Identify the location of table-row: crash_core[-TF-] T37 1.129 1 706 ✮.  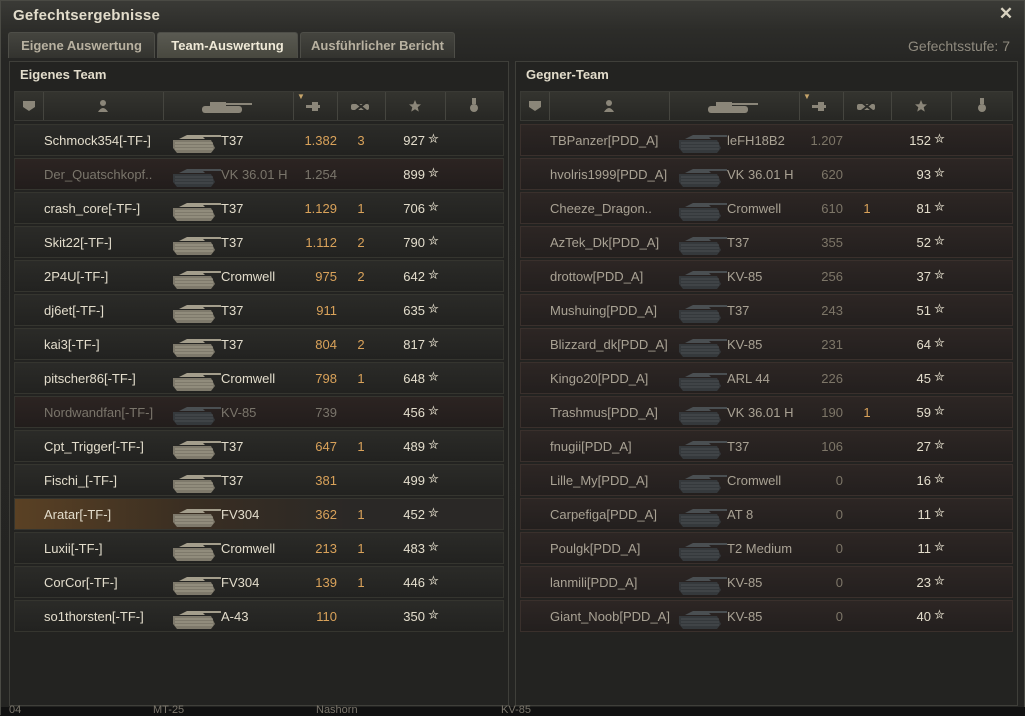
(259, 208).